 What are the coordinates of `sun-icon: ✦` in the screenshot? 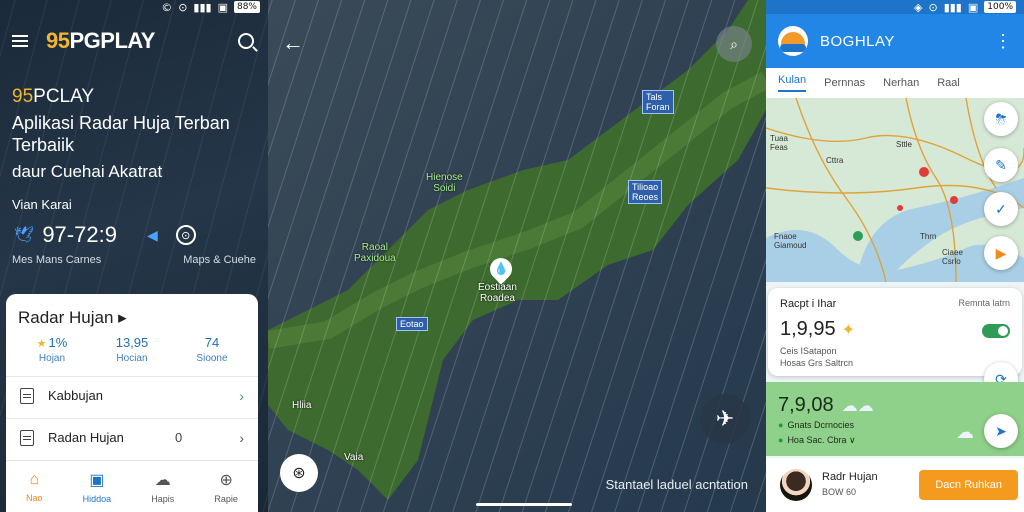 It's located at (848, 330).